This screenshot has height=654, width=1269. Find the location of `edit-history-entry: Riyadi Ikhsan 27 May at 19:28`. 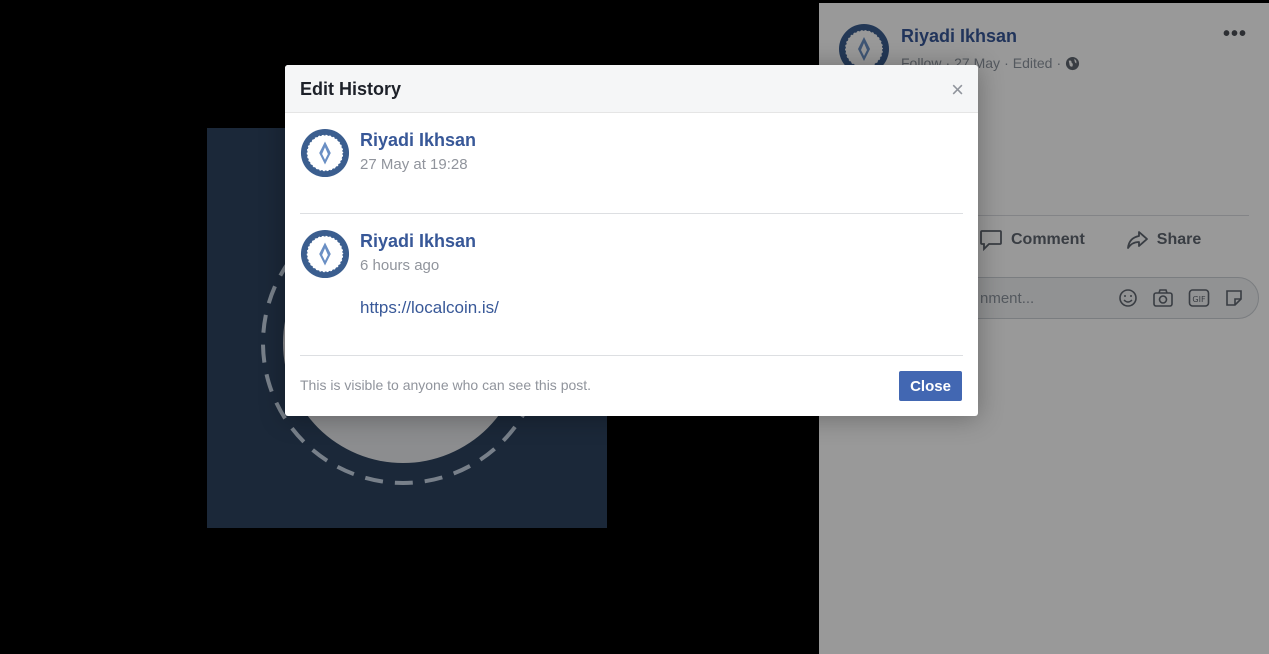

edit-history-entry: Riyadi Ikhsan 27 May at 19:28 is located at coordinates (631, 158).